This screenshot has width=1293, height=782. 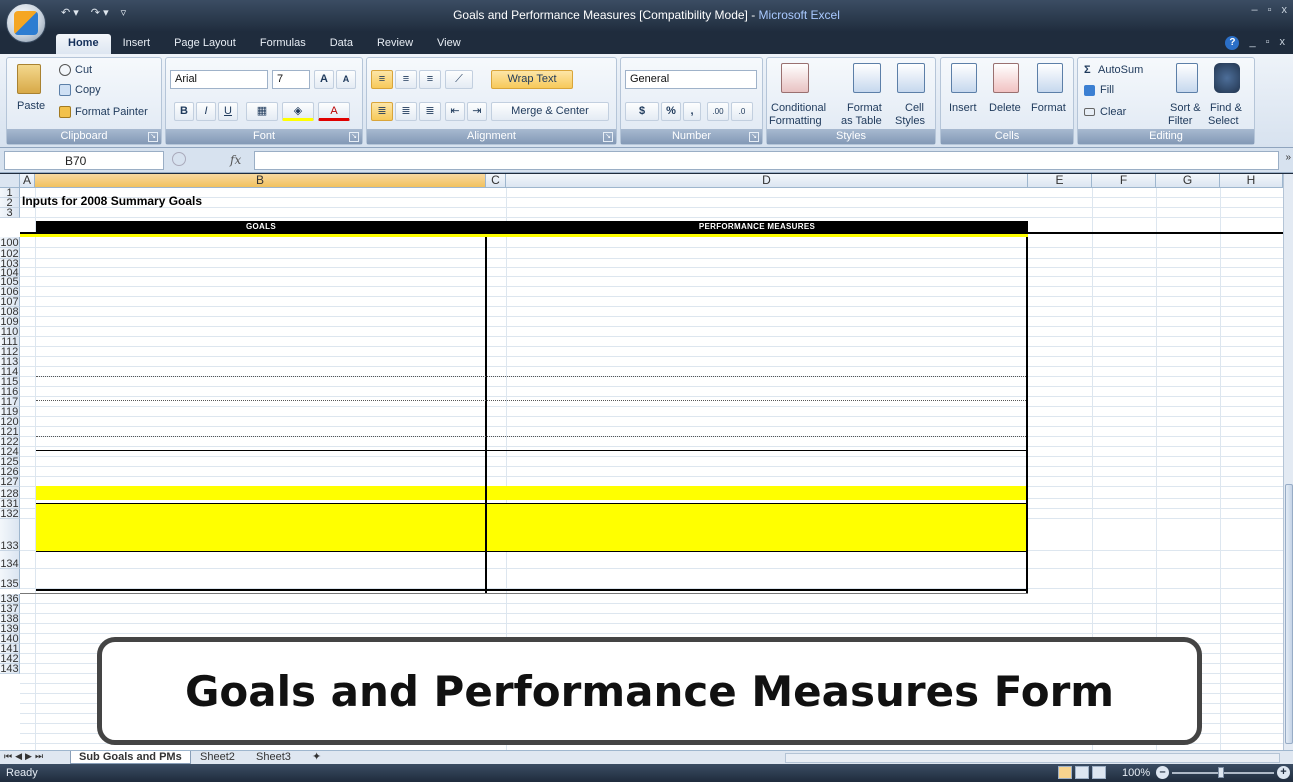 What do you see at coordinates (83, 70) in the screenshot?
I see `cut-button: Cut` at bounding box center [83, 70].